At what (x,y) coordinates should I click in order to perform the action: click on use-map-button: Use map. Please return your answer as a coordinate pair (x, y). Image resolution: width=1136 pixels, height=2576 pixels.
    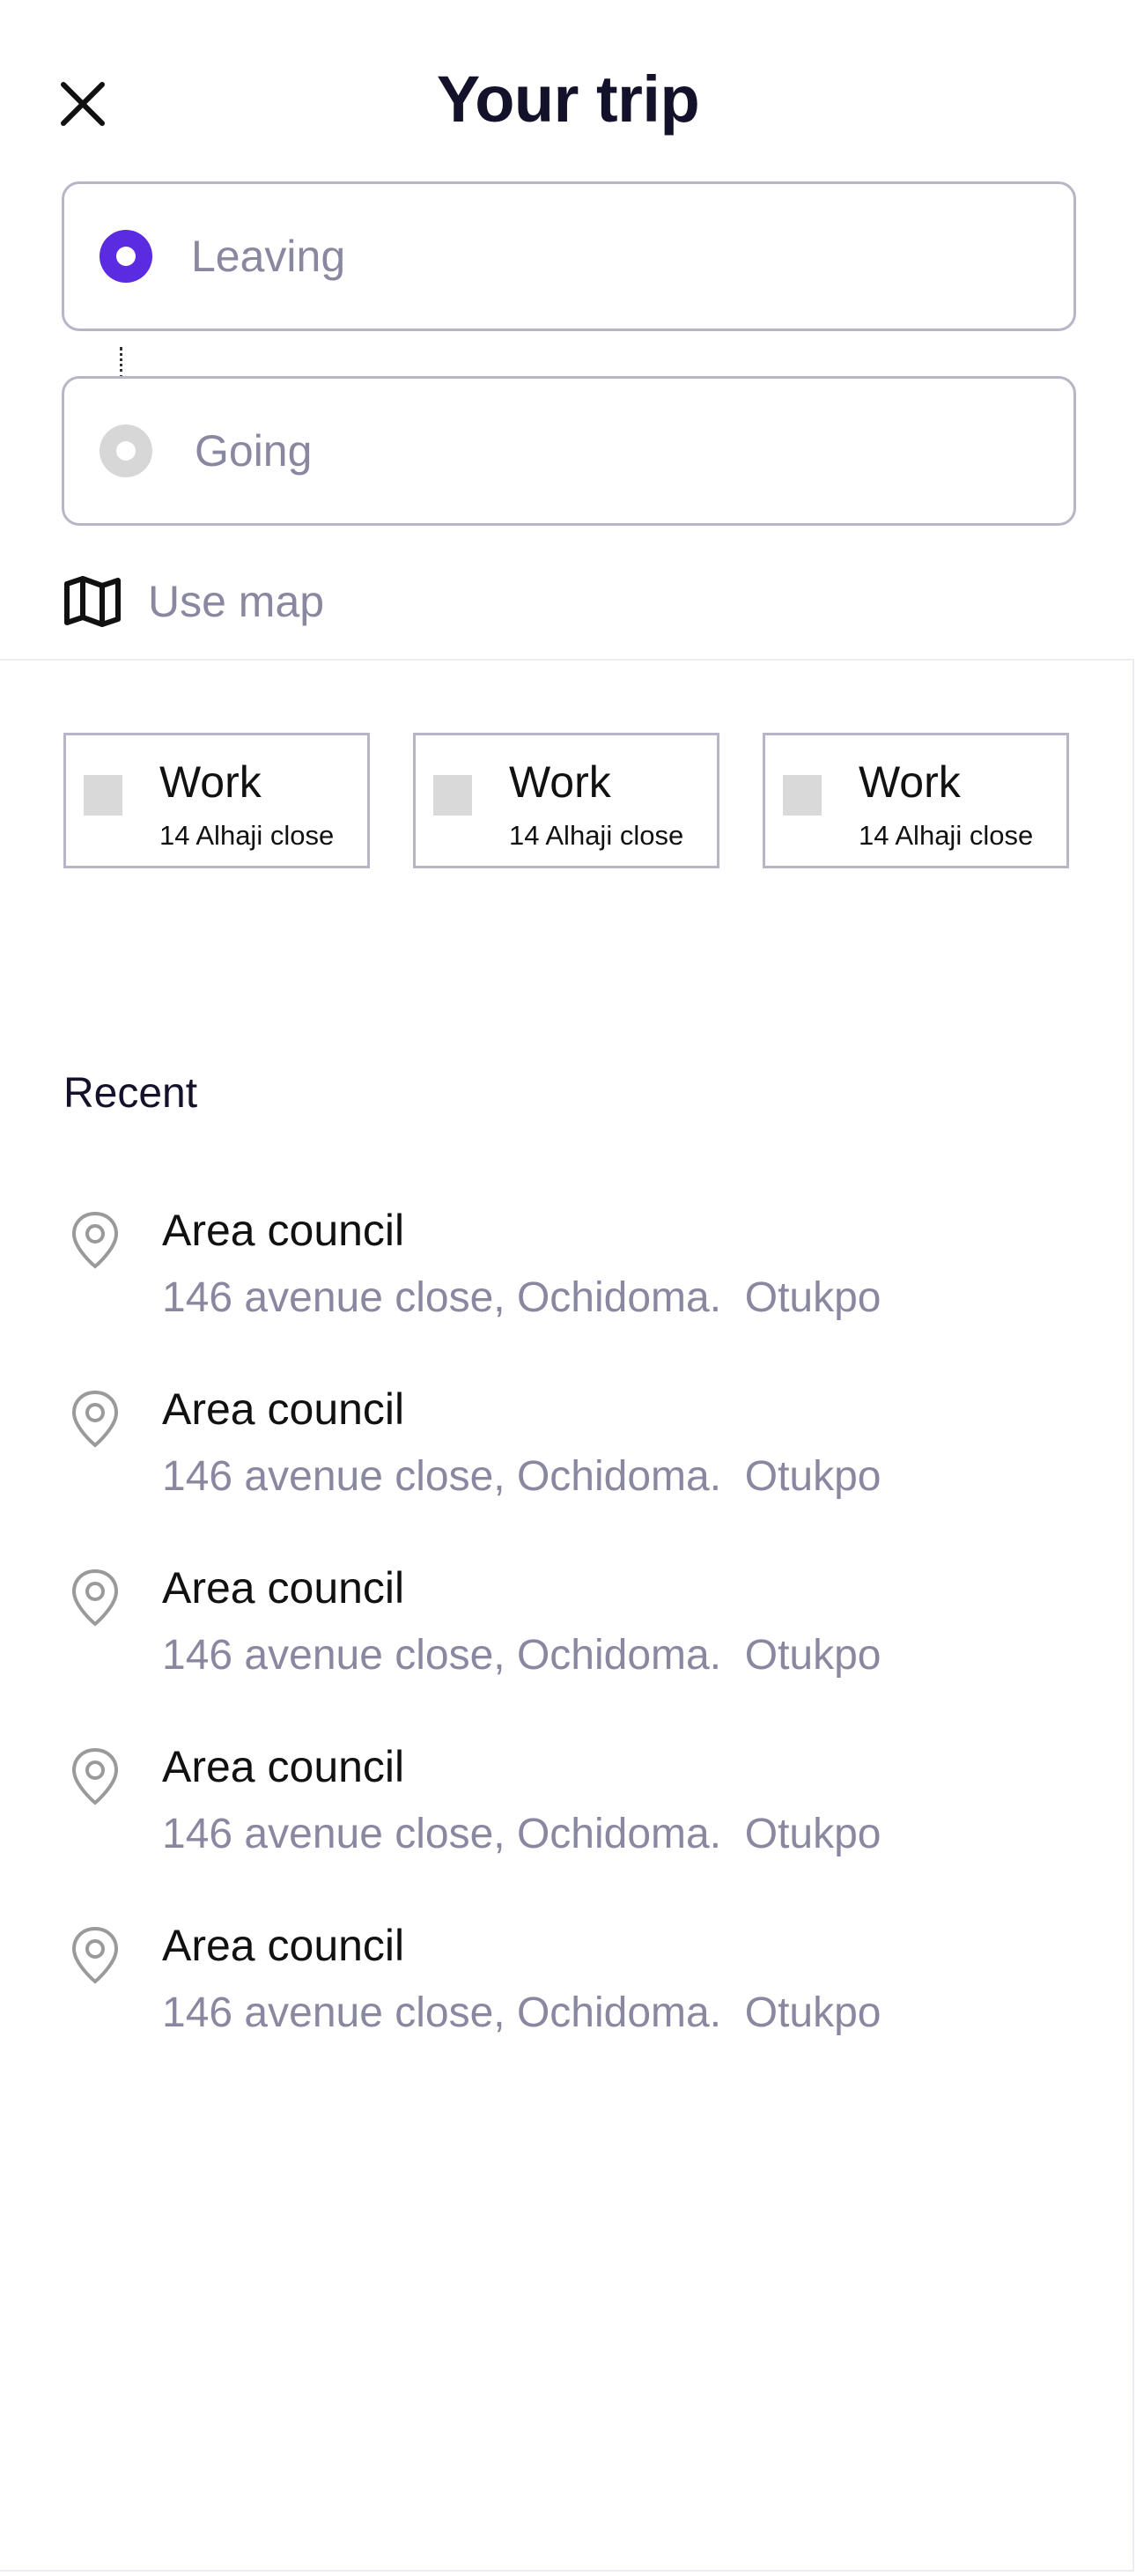
    Looking at the image, I should click on (194, 601).